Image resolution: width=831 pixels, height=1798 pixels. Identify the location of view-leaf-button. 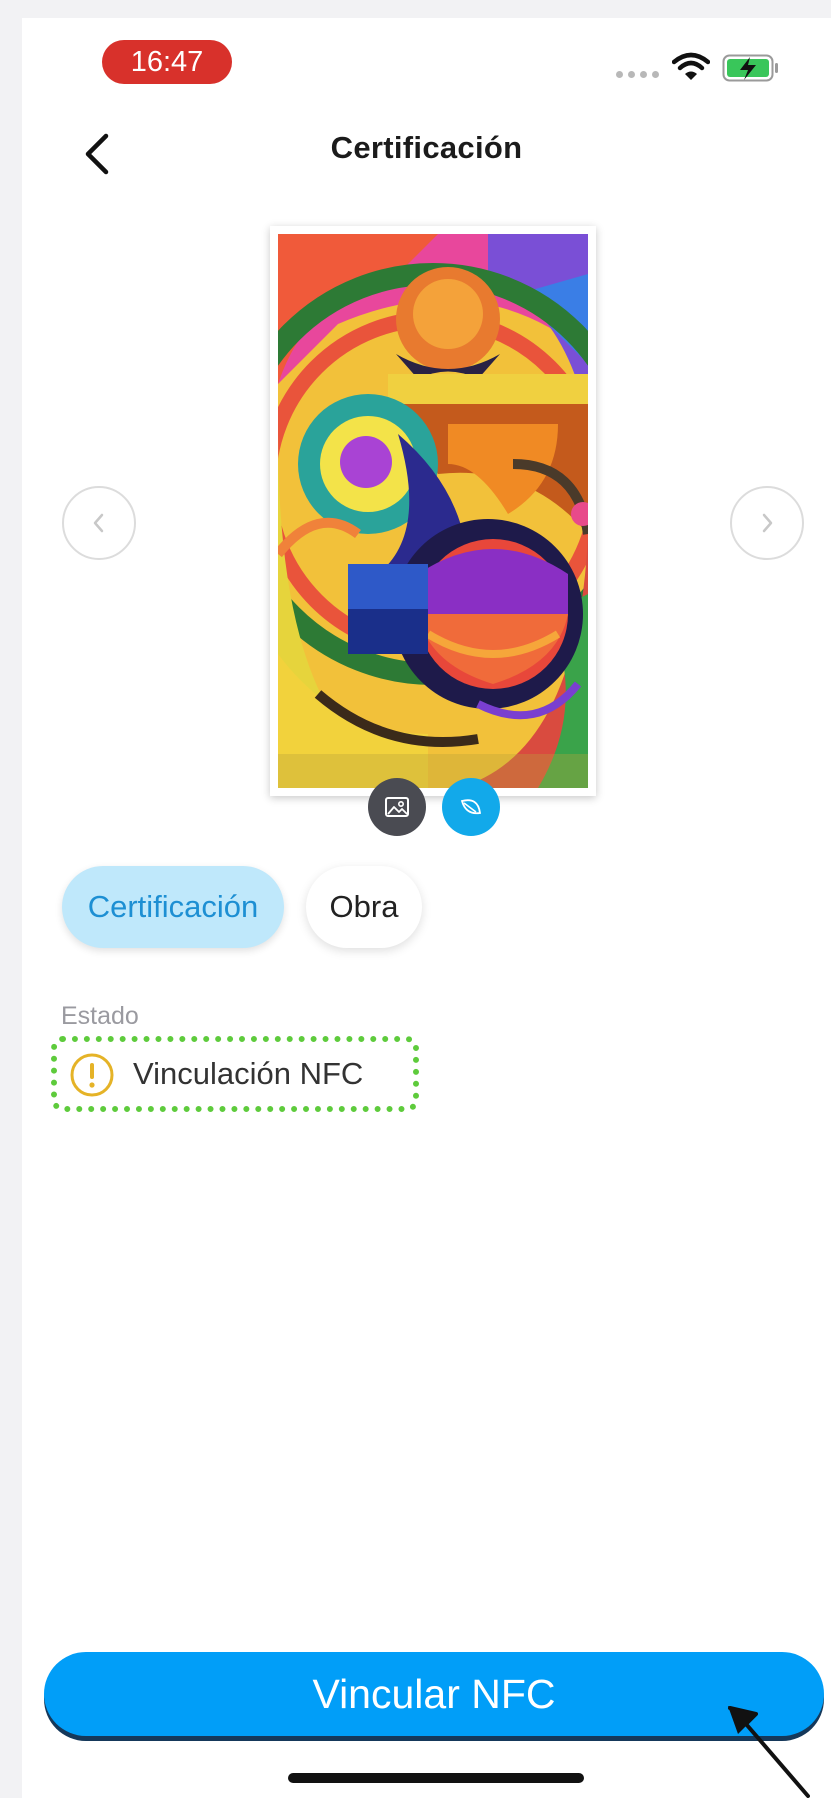
(471, 807).